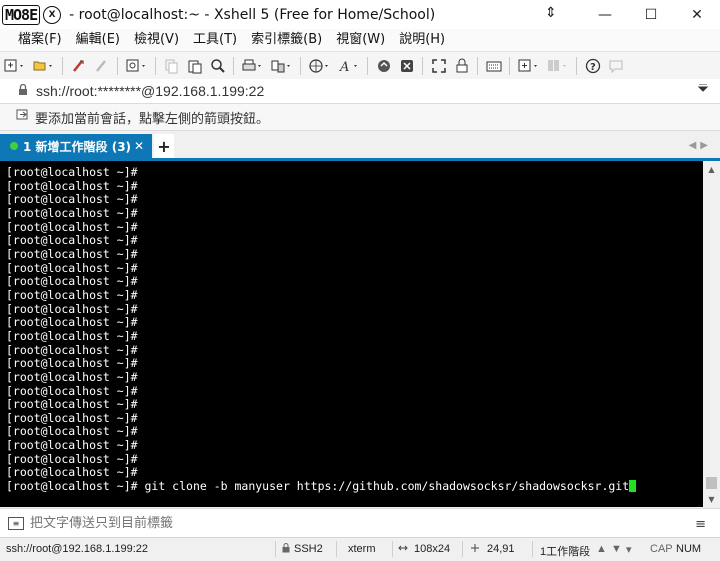 This screenshot has width=720, height=561. Describe the element at coordinates (711, 169) in the screenshot. I see `scroll-up-icon: ▲` at that location.